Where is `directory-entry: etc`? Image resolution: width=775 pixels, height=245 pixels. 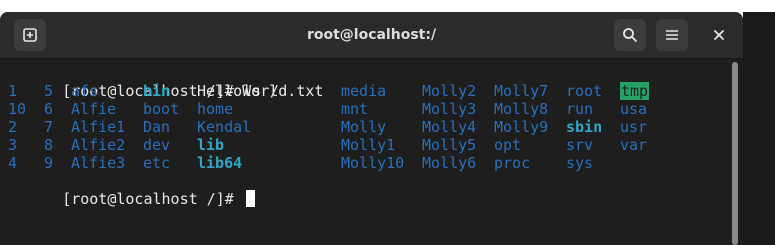 directory-entry: etc is located at coordinates (157, 163).